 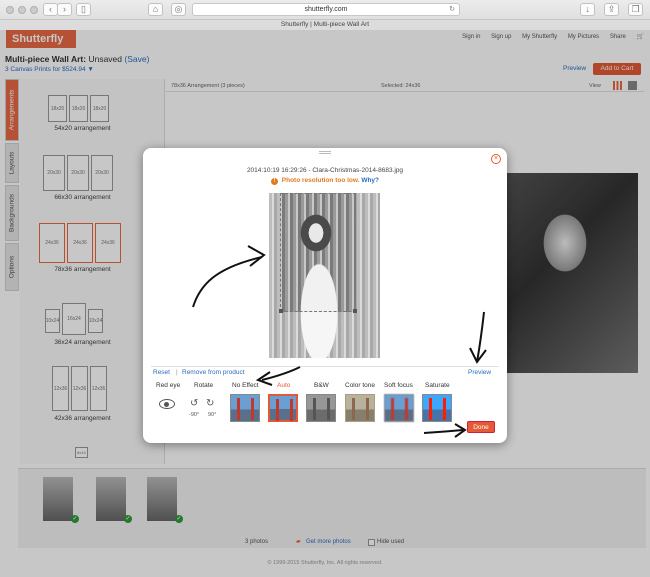 What do you see at coordinates (320, 180) in the screenshot?
I see `warning-text: Photo resolution too low.` at bounding box center [320, 180].